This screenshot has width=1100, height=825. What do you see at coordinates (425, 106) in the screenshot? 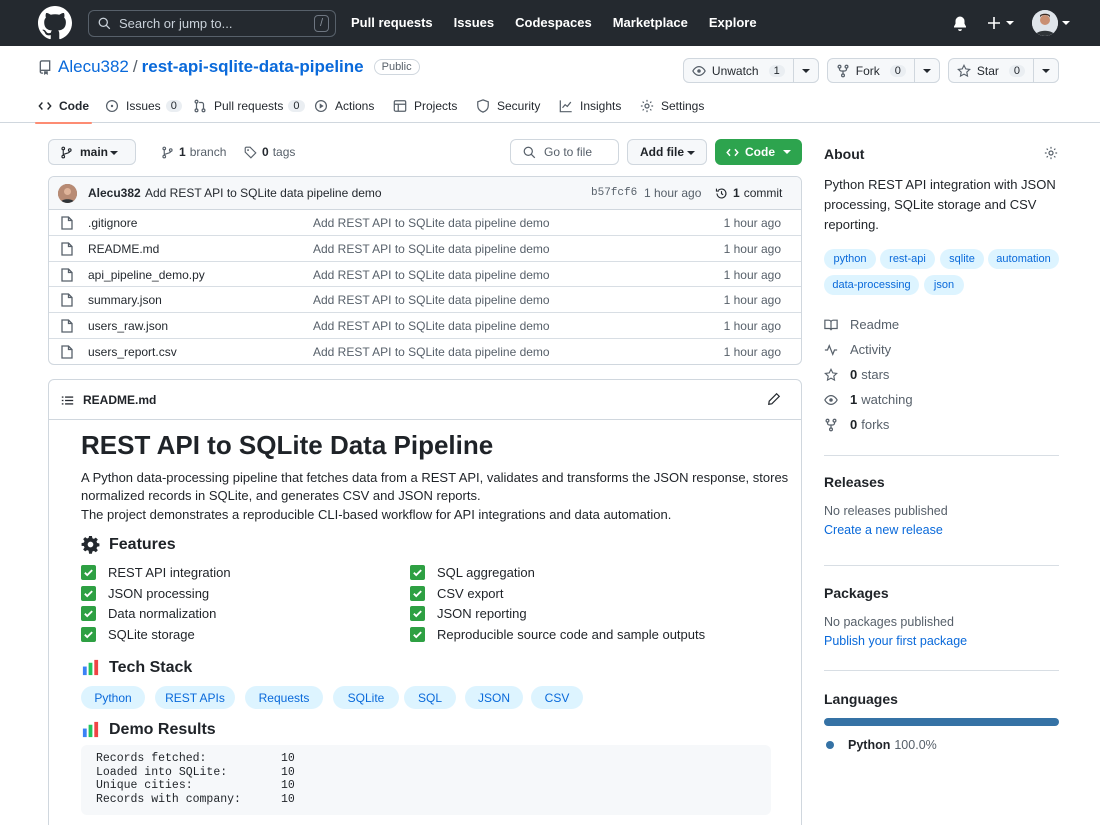
I see `tab-projects: Projects` at bounding box center [425, 106].